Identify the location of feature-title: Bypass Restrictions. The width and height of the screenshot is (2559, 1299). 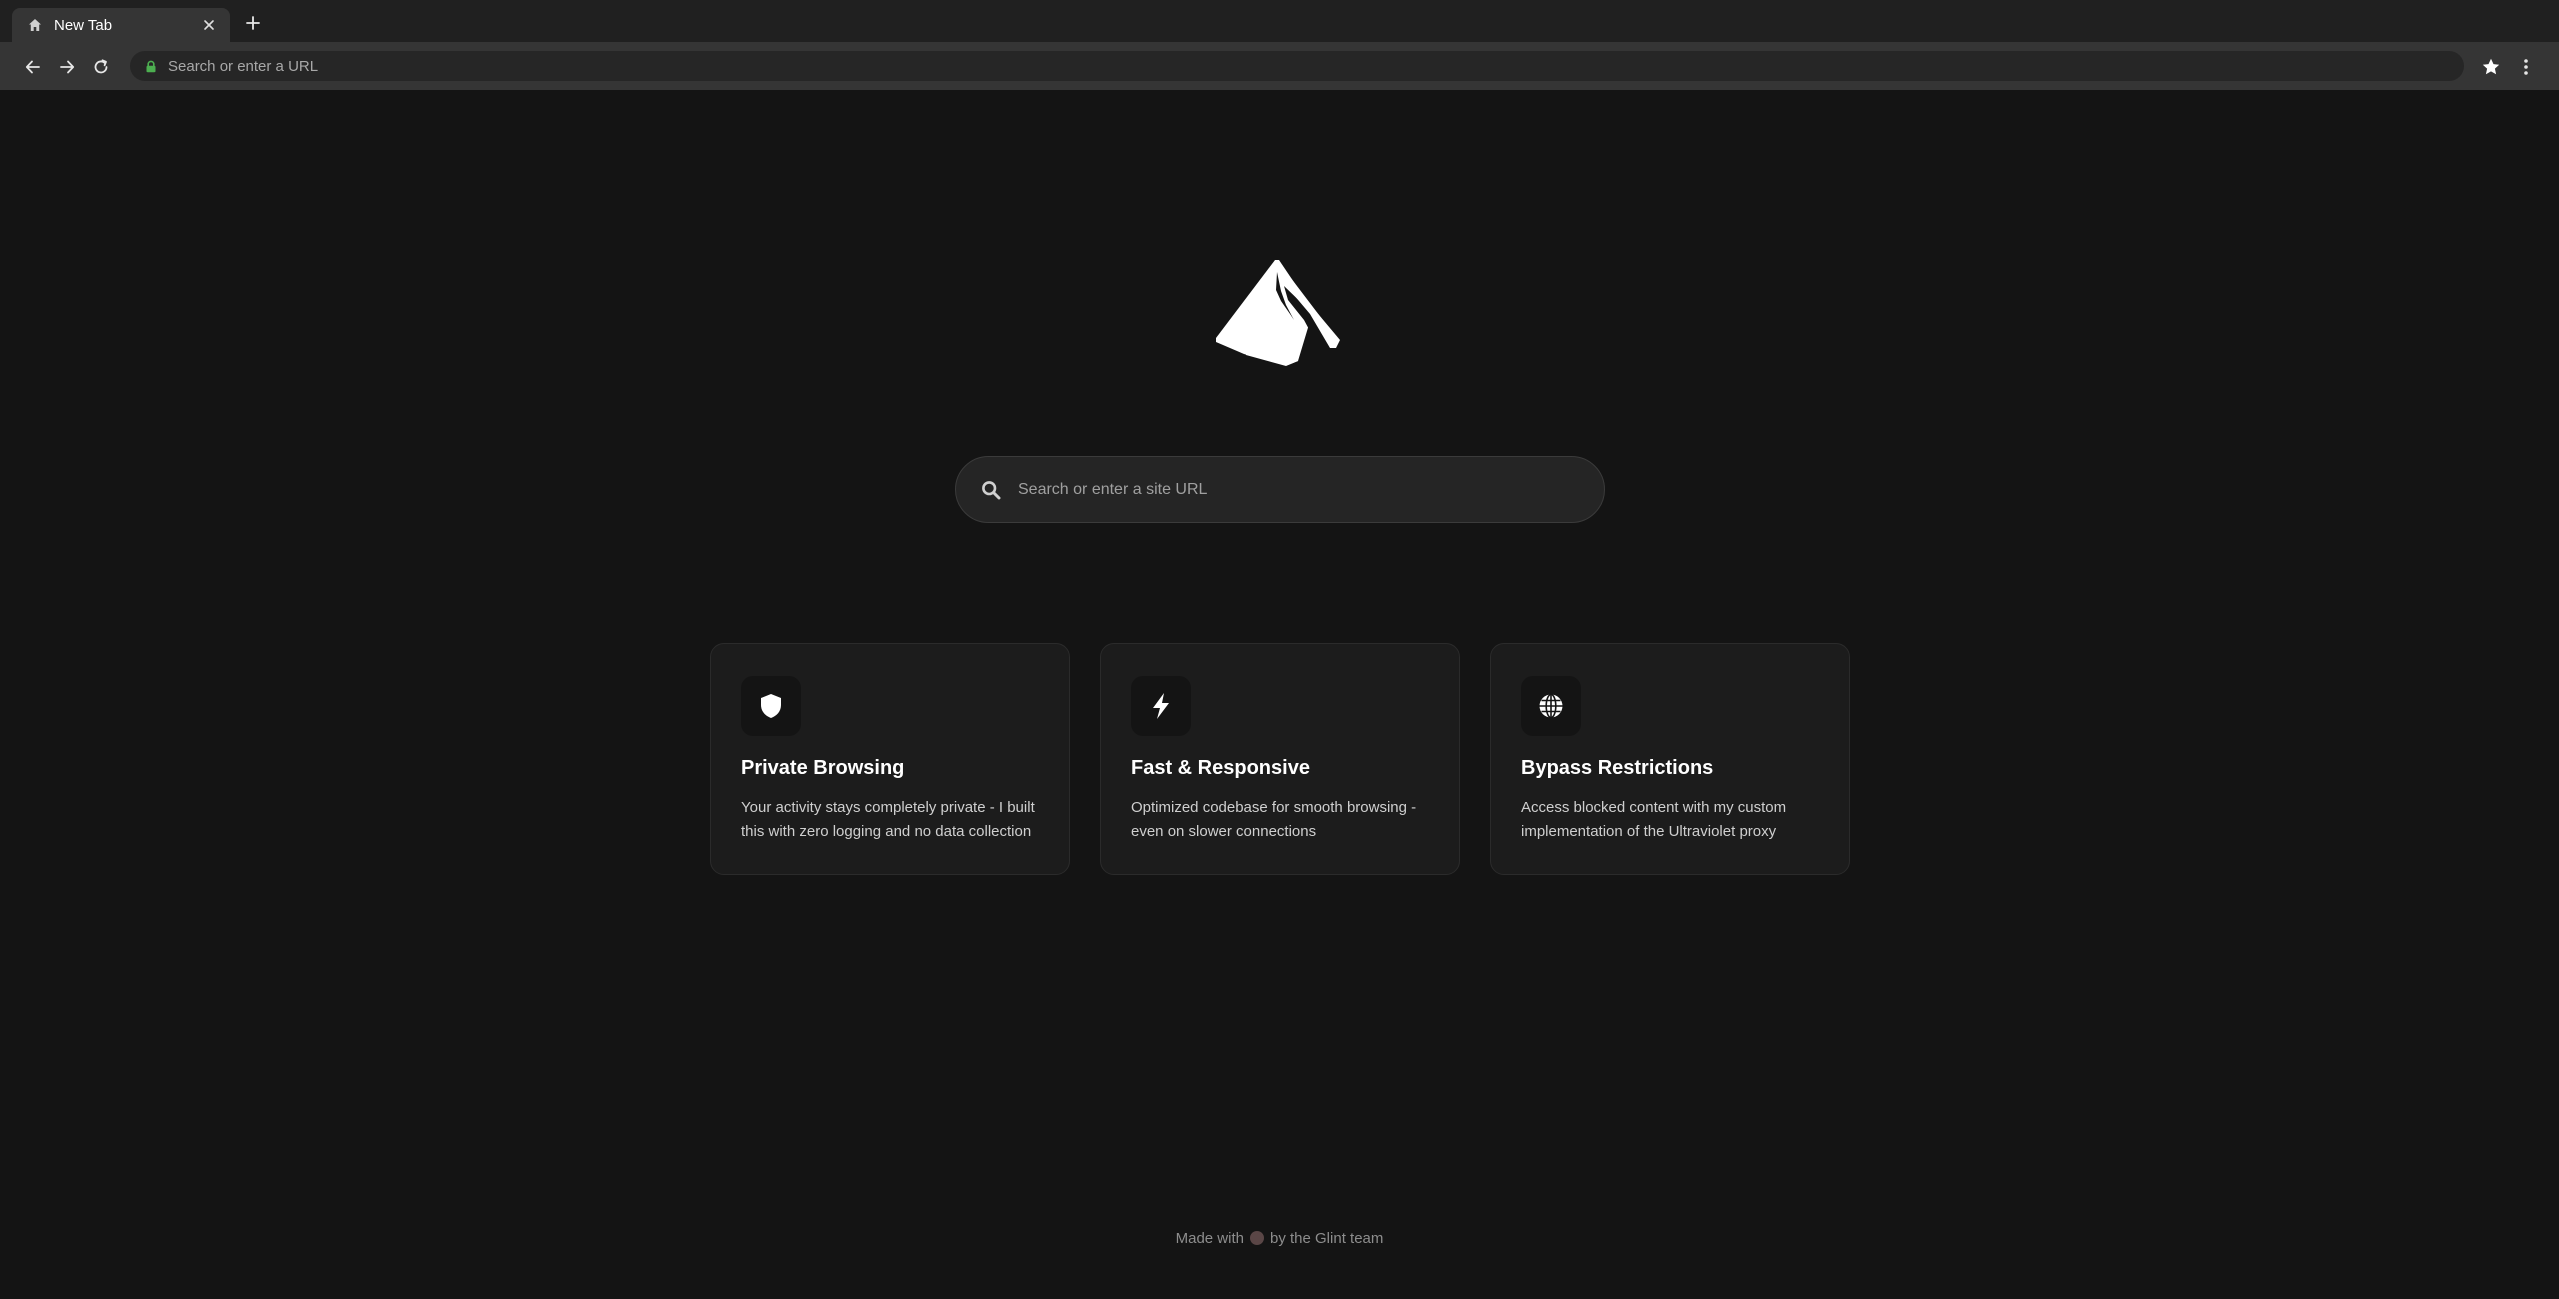
(1617, 768).